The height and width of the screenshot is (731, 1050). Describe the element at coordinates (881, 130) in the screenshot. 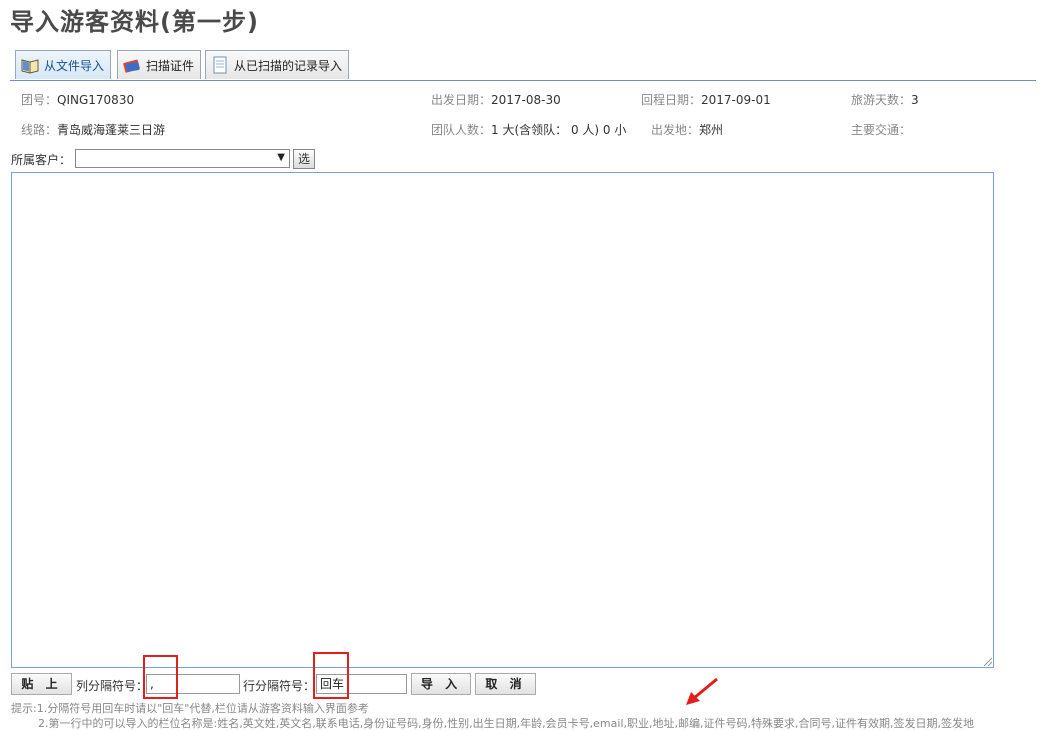

I see `main-transport: 主要交通：` at that location.